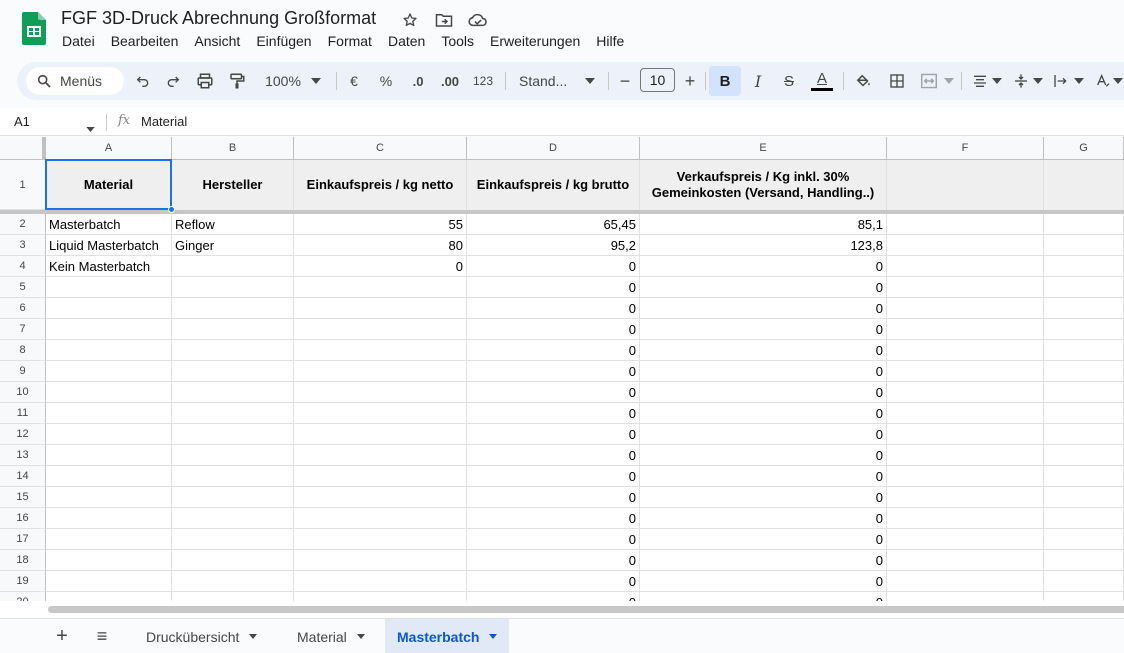 The height and width of the screenshot is (653, 1124). I want to click on row-header: 4, so click(23, 266).